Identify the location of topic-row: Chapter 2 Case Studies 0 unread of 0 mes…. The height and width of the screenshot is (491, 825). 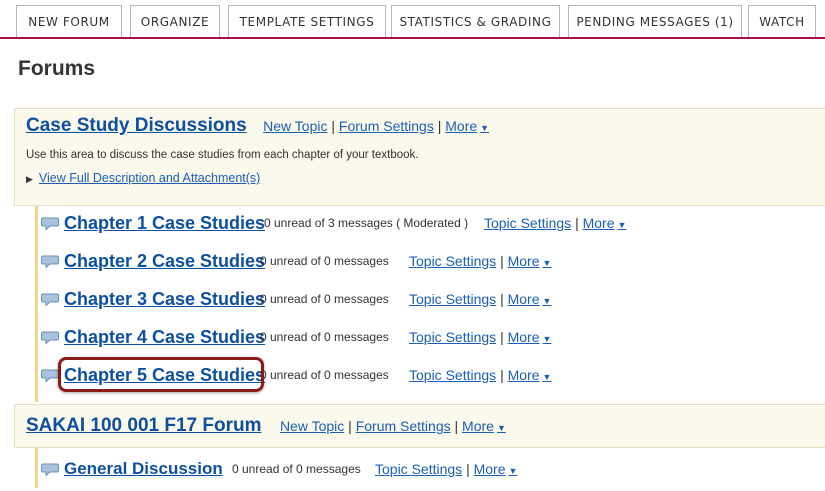
(431, 261).